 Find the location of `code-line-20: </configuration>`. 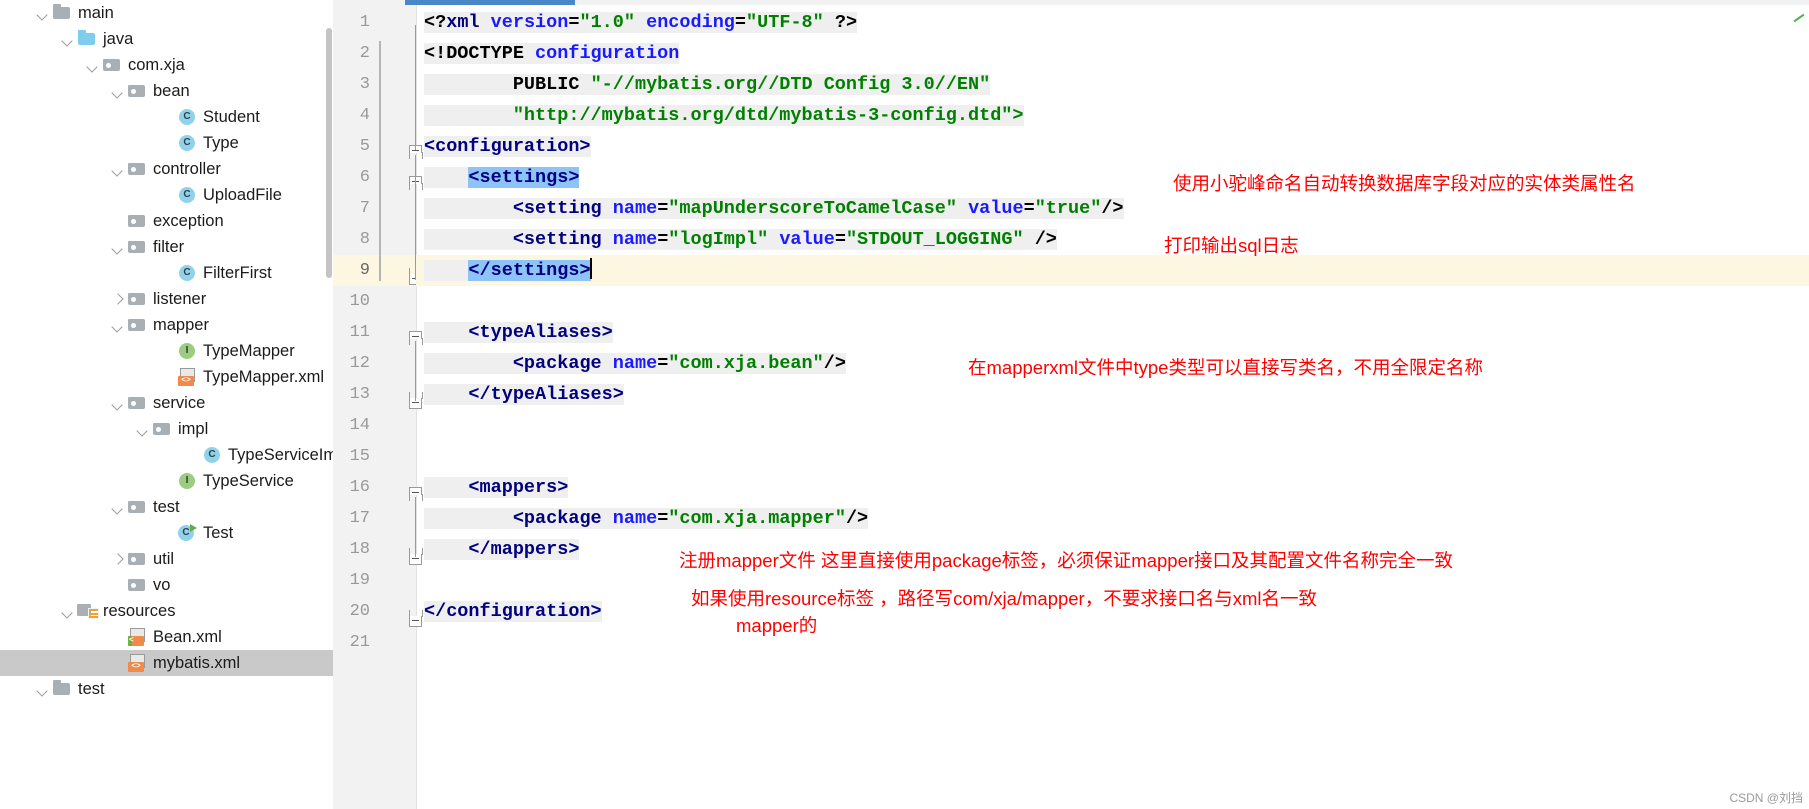

code-line-20: </configuration> is located at coordinates (509, 611).